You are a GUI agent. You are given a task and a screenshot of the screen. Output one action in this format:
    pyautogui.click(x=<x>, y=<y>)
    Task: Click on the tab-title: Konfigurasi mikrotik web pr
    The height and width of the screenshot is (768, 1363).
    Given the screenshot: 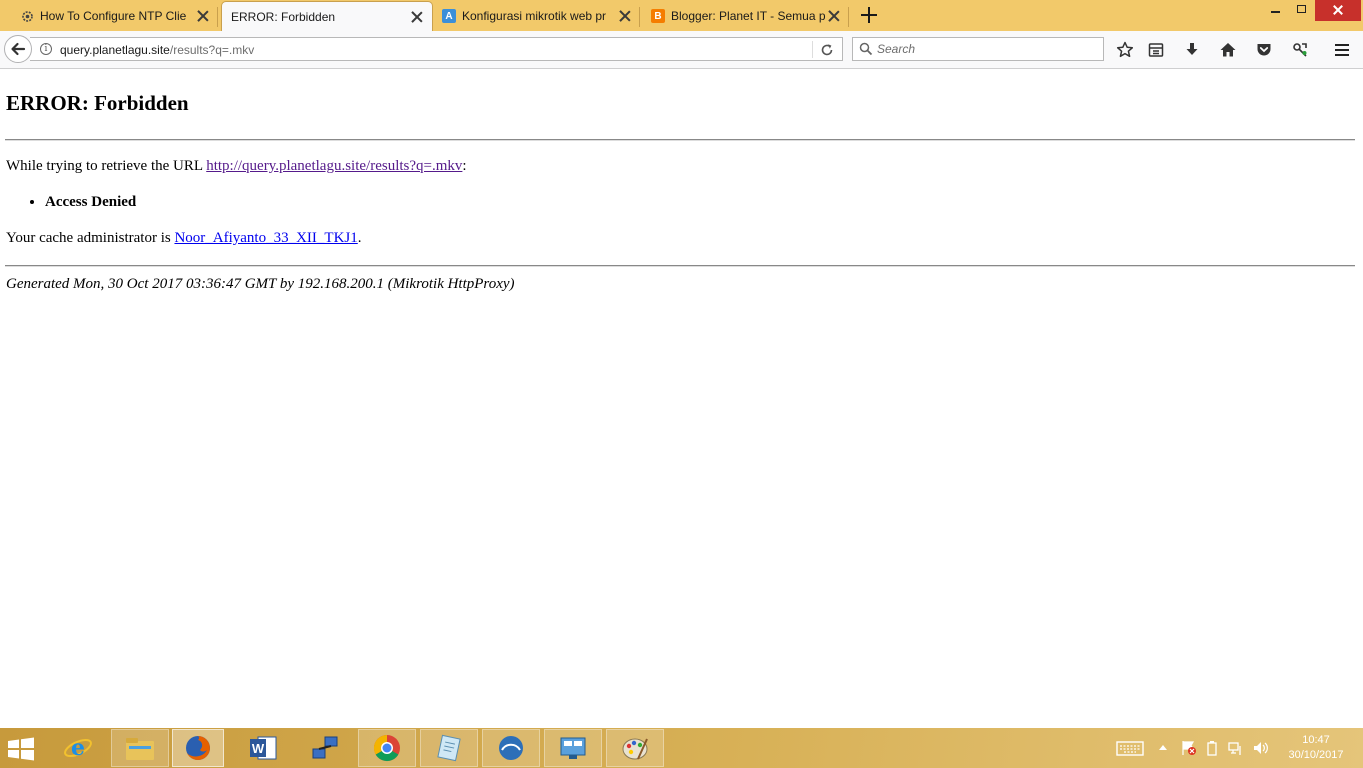 What is the action you would take?
    pyautogui.click(x=534, y=16)
    